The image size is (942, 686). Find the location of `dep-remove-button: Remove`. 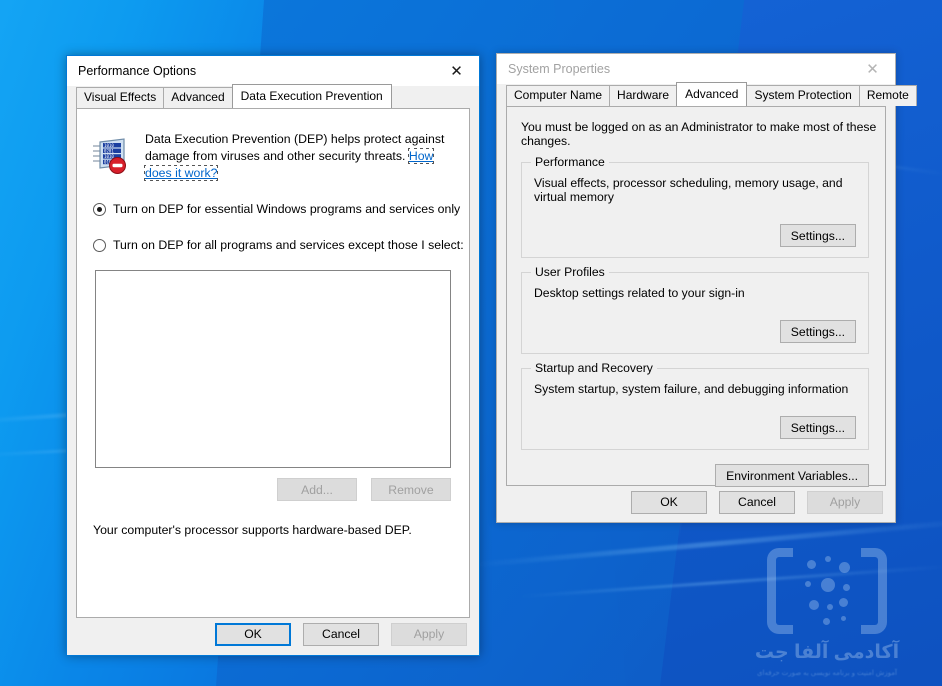

dep-remove-button: Remove is located at coordinates (411, 489).